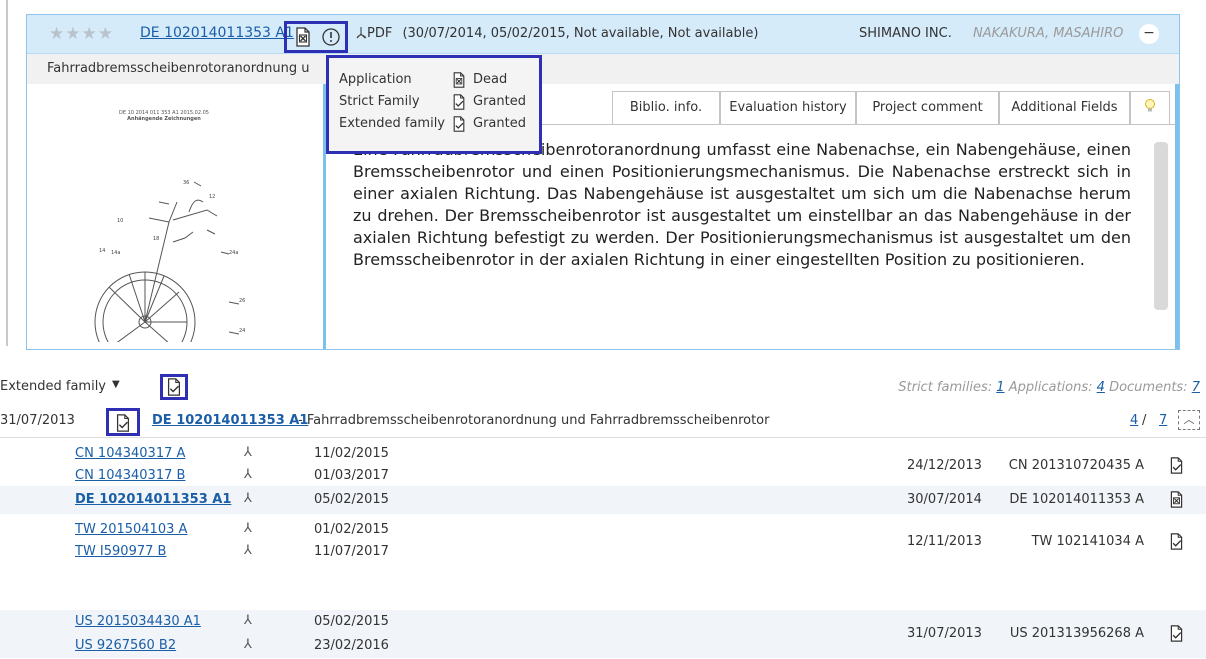 The image size is (1206, 659). What do you see at coordinates (130, 475) in the screenshot?
I see `publication-link: CN 104340317 B` at bounding box center [130, 475].